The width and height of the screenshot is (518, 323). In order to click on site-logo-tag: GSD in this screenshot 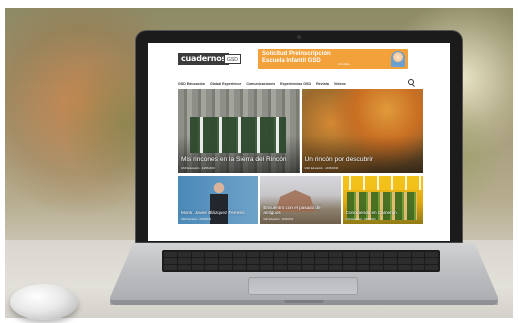, I will do `click(232, 59)`.